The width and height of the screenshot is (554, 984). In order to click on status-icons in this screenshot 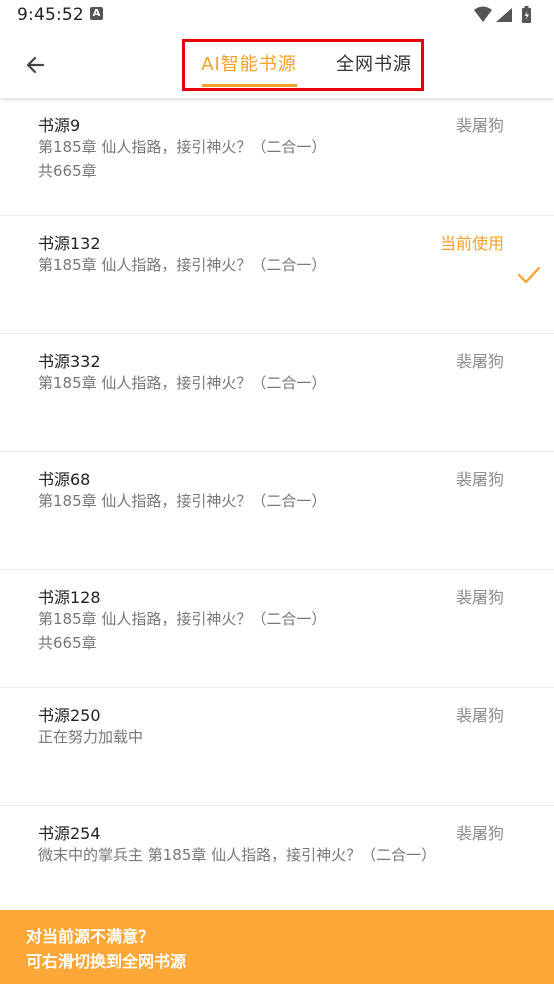, I will do `click(507, 15)`.